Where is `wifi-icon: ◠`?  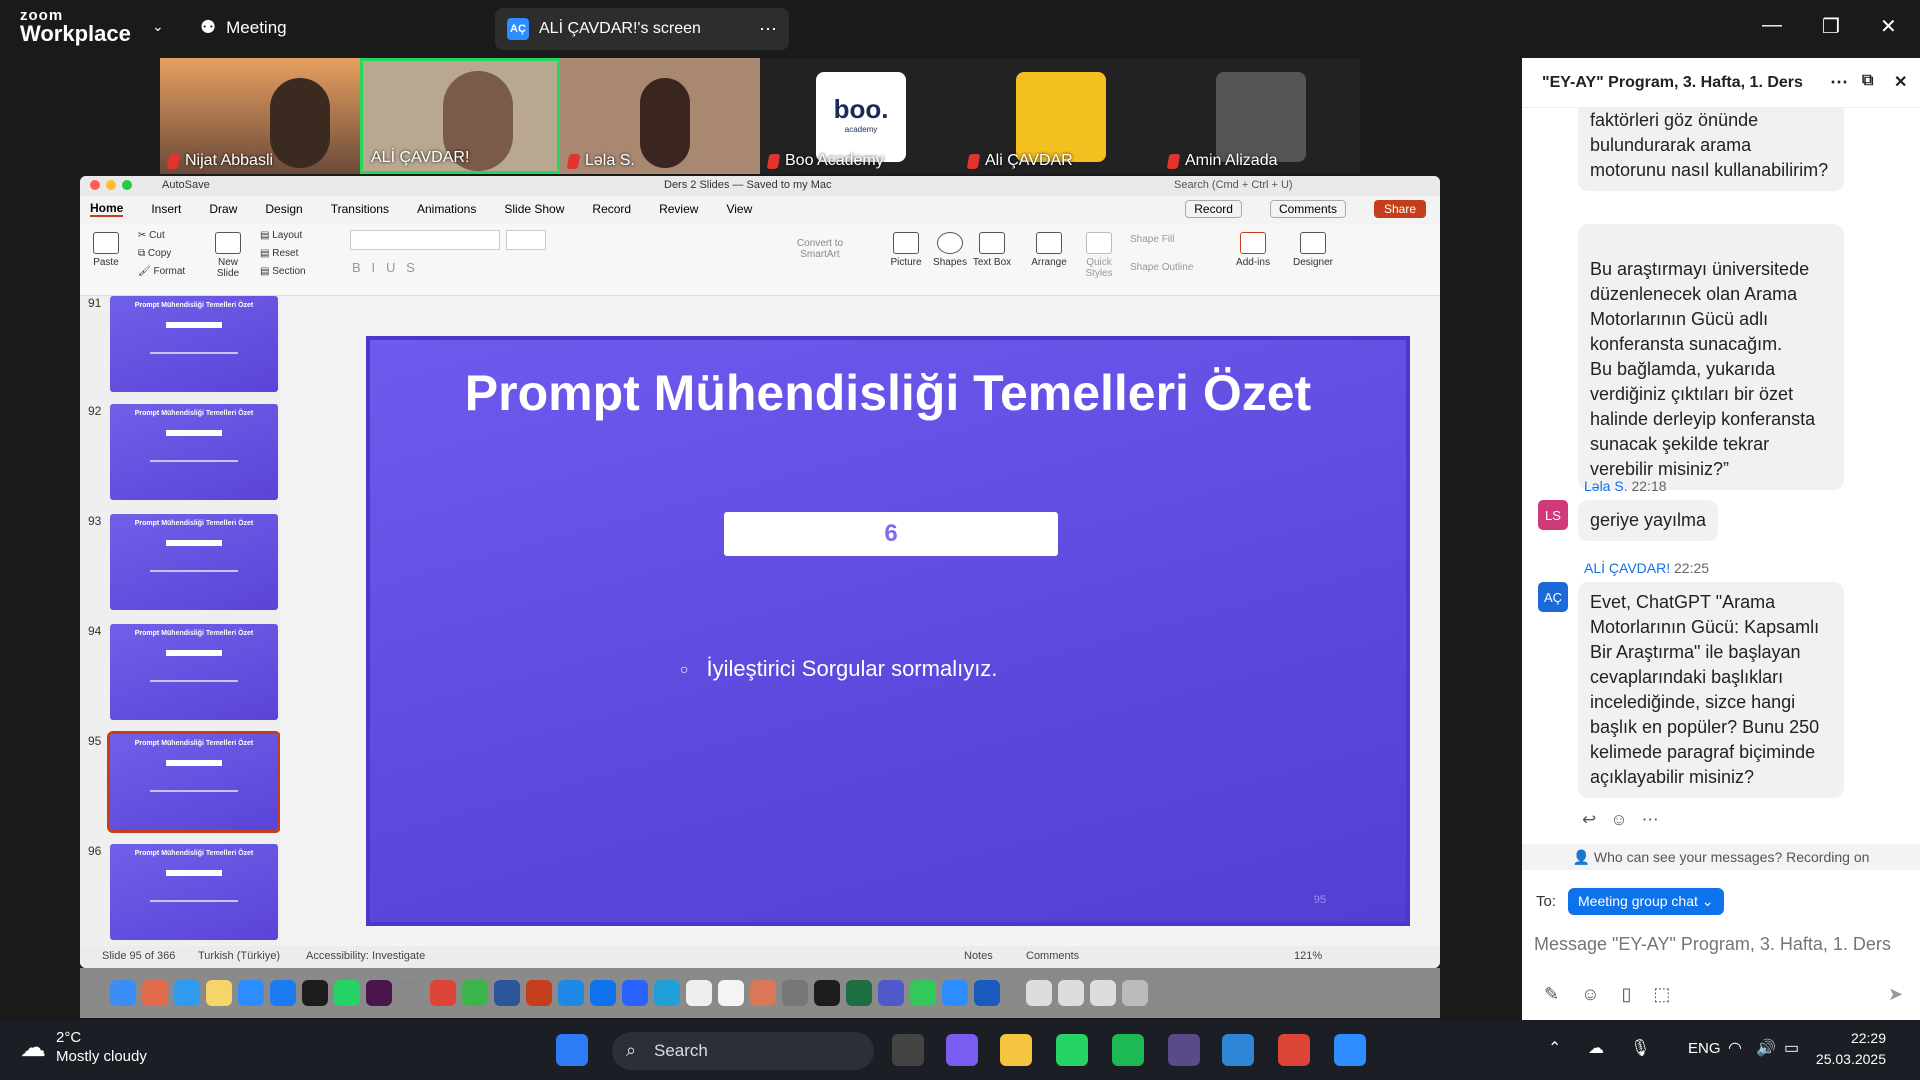 wifi-icon: ◠ is located at coordinates (1735, 1048).